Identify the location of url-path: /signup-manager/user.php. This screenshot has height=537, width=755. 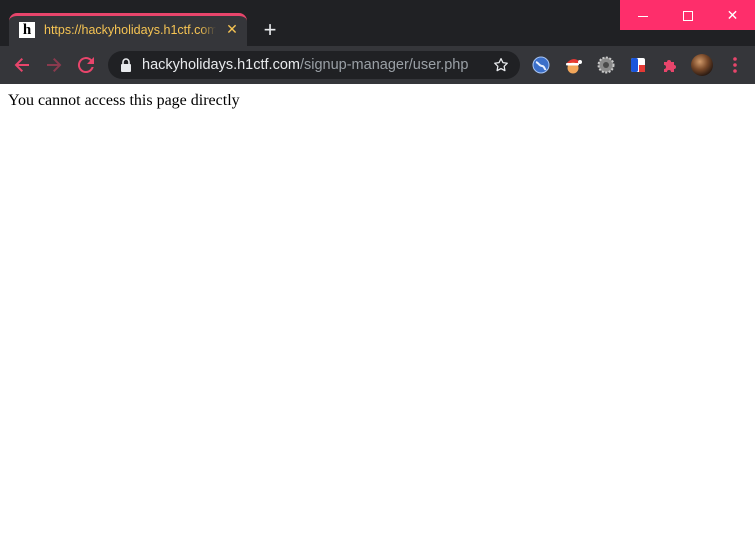
(384, 65).